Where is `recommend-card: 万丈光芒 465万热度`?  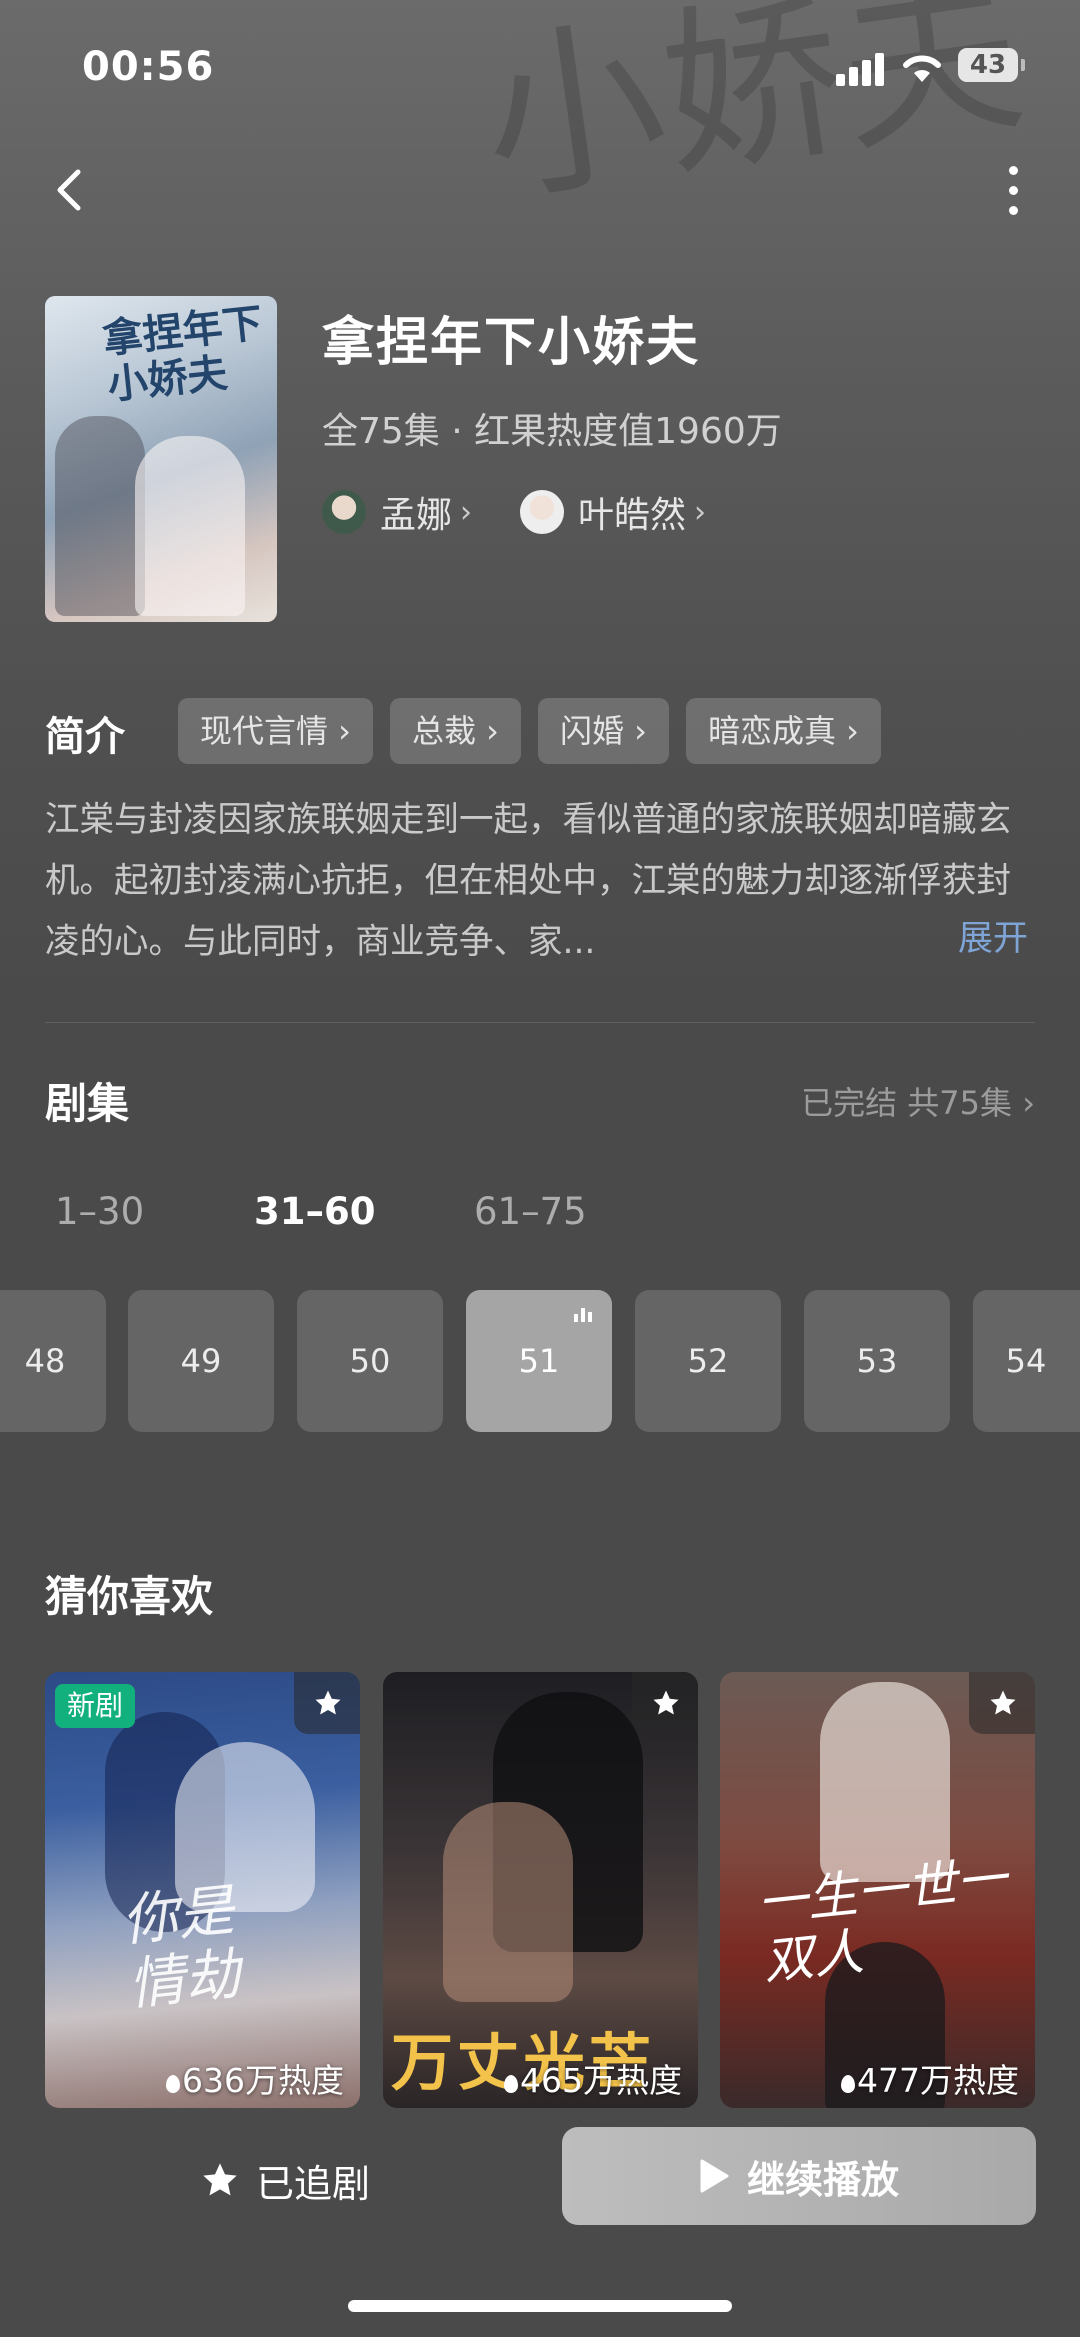
recommend-card: 万丈光芒 465万热度 is located at coordinates (540, 1890).